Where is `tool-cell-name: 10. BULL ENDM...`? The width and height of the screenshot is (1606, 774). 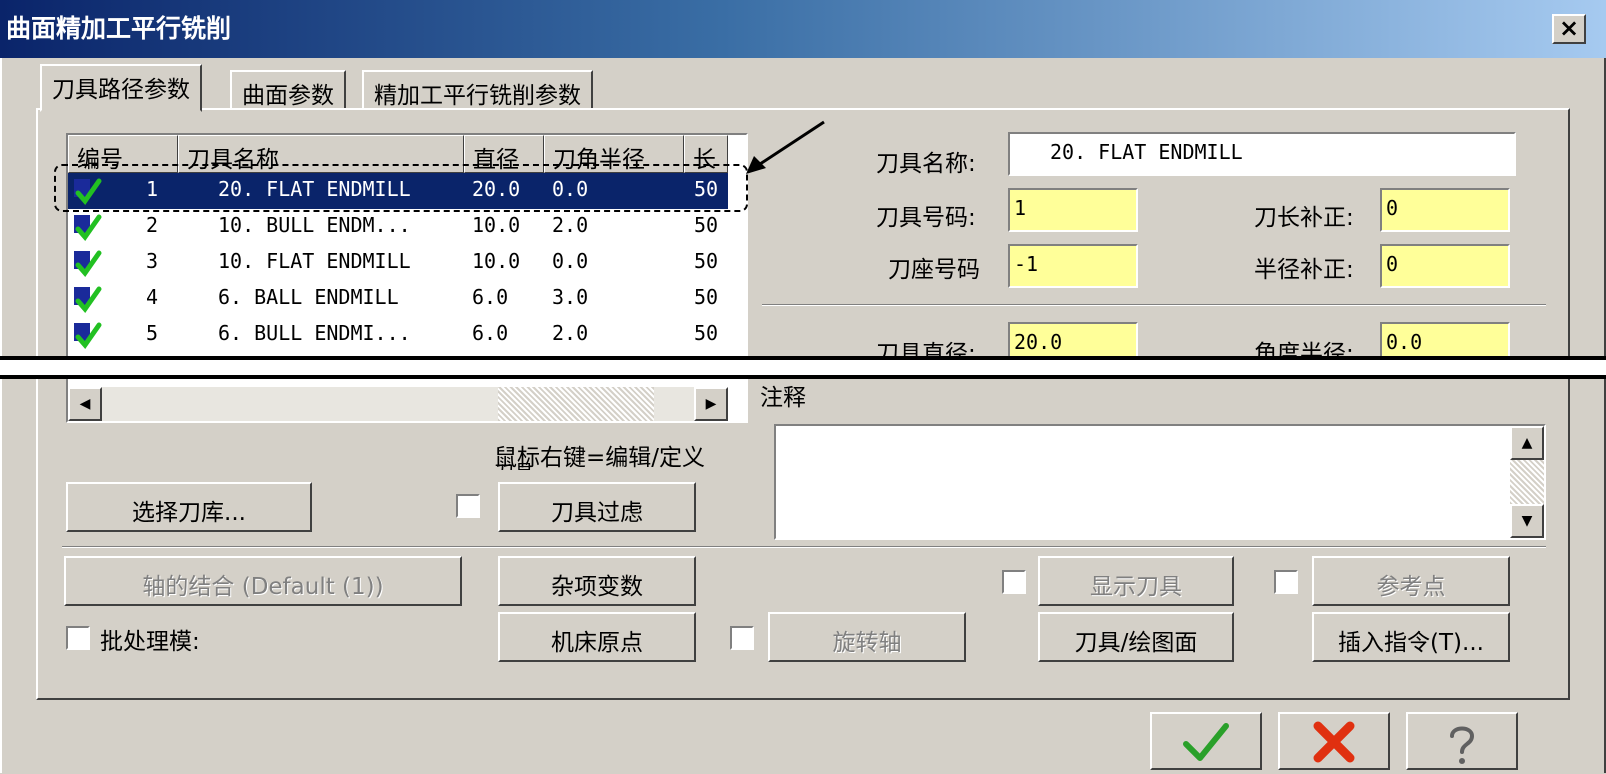 tool-cell-name: 10. BULL ENDM... is located at coordinates (314, 225).